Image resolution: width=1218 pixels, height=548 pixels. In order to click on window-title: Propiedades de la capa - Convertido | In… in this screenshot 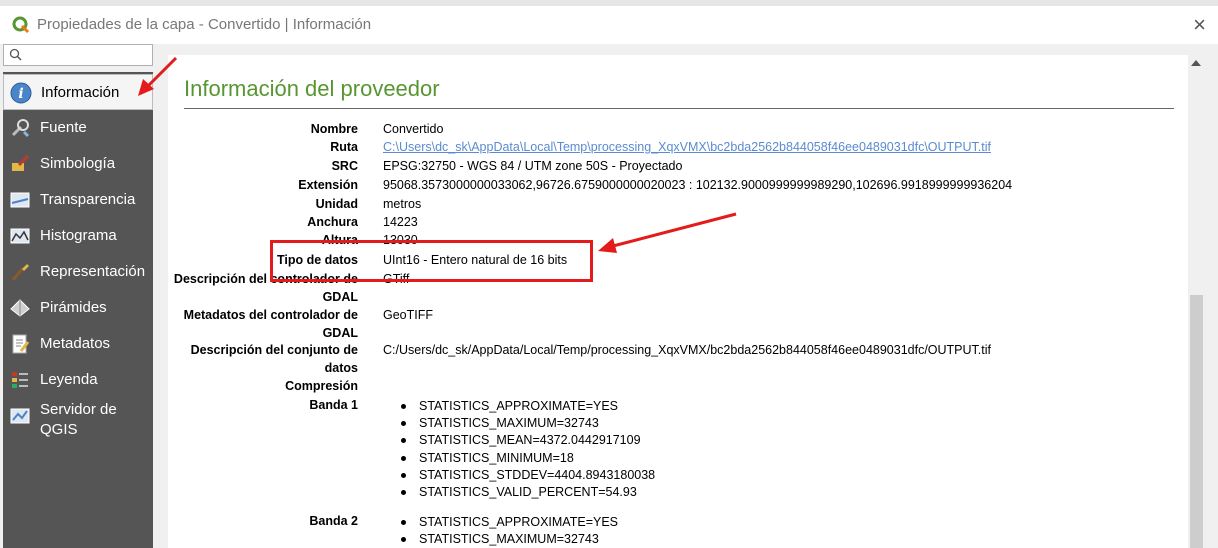, I will do `click(204, 24)`.